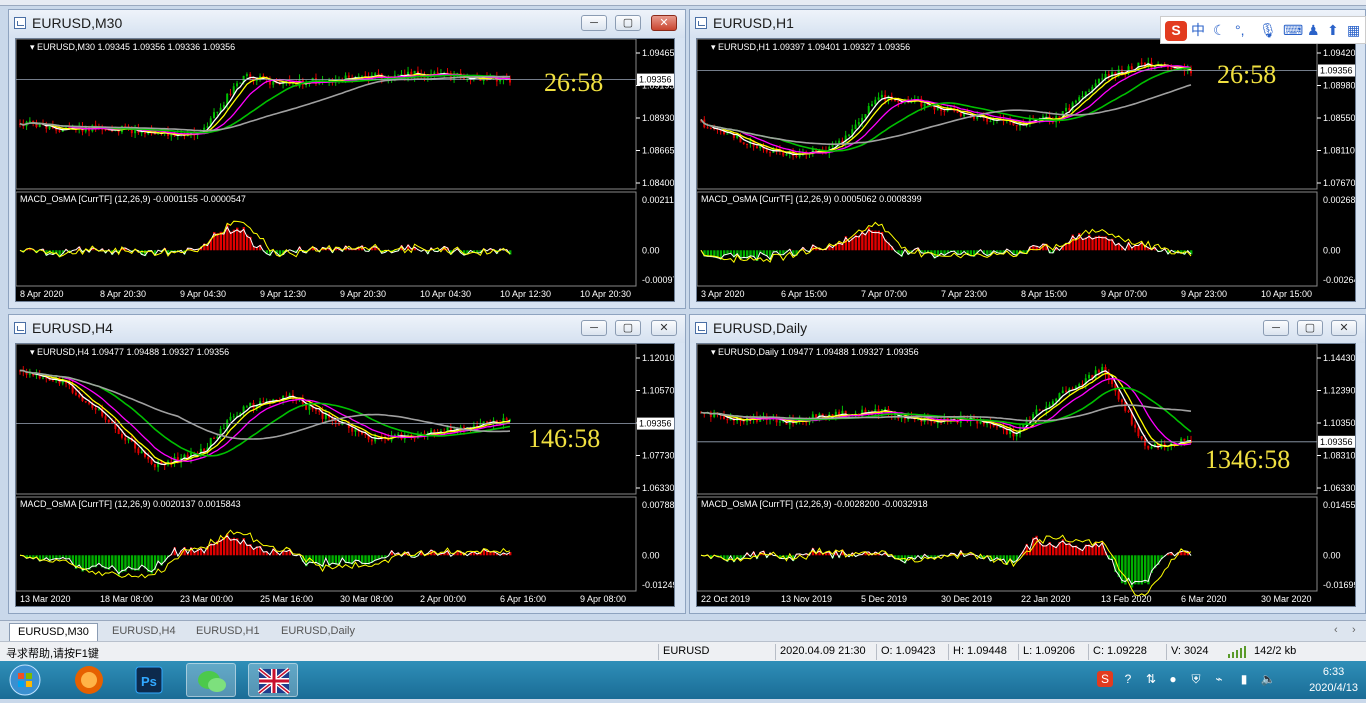 The image size is (1366, 703). What do you see at coordinates (347, 329) in the screenshot?
I see `window-titlebar: EURUSD,H4 ─ ▢ ✕` at bounding box center [347, 329].